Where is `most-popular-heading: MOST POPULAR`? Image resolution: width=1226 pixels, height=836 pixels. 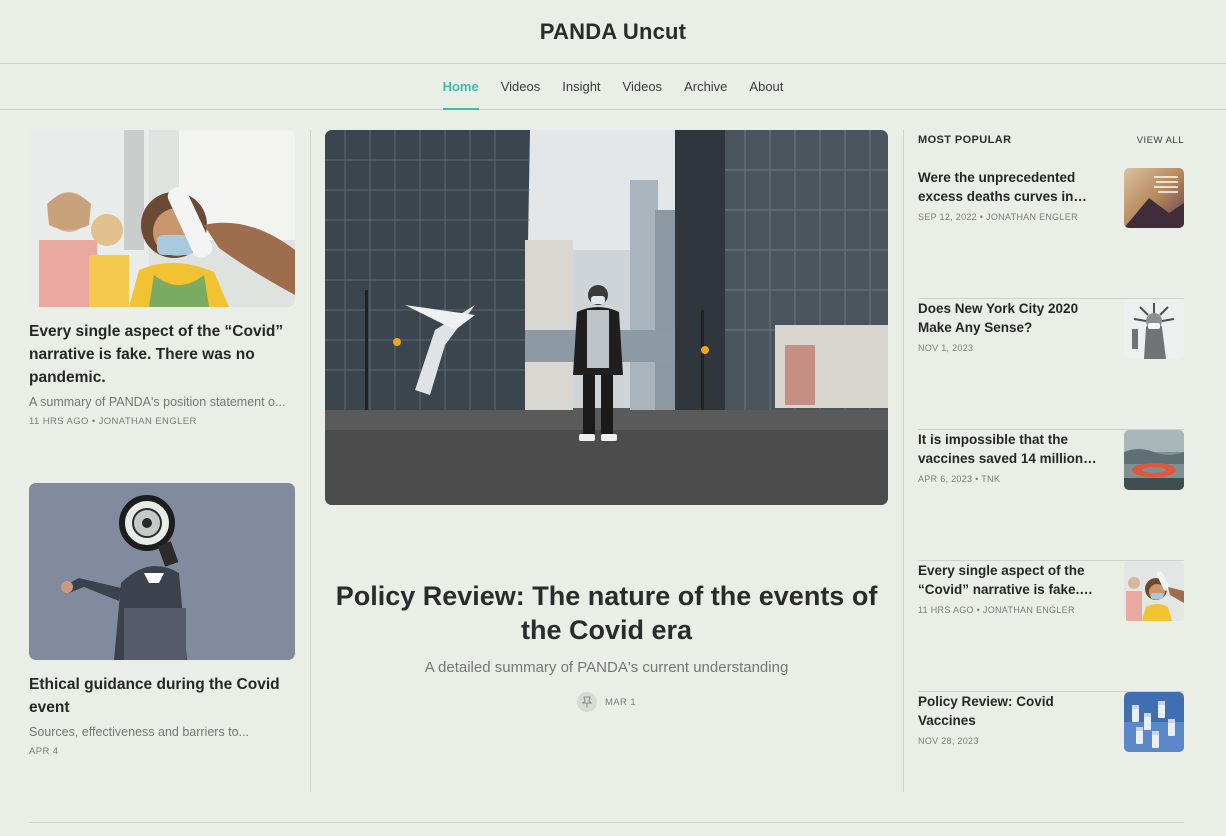
most-popular-heading: MOST POPULAR is located at coordinates (965, 140).